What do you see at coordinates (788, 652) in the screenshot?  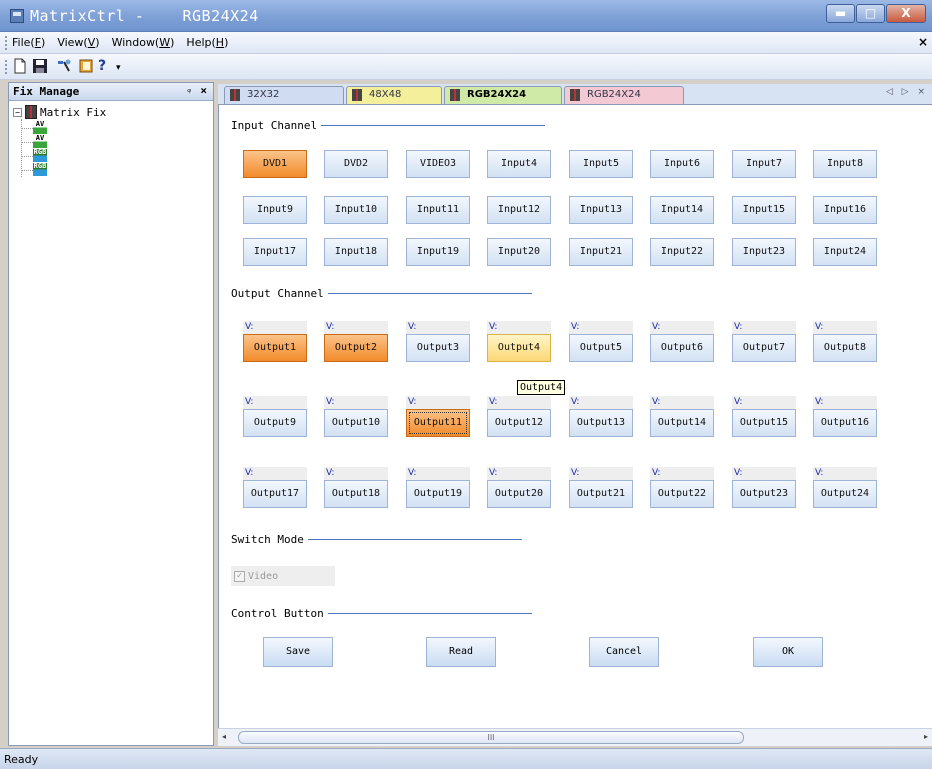 I see `ok-button: OK` at bounding box center [788, 652].